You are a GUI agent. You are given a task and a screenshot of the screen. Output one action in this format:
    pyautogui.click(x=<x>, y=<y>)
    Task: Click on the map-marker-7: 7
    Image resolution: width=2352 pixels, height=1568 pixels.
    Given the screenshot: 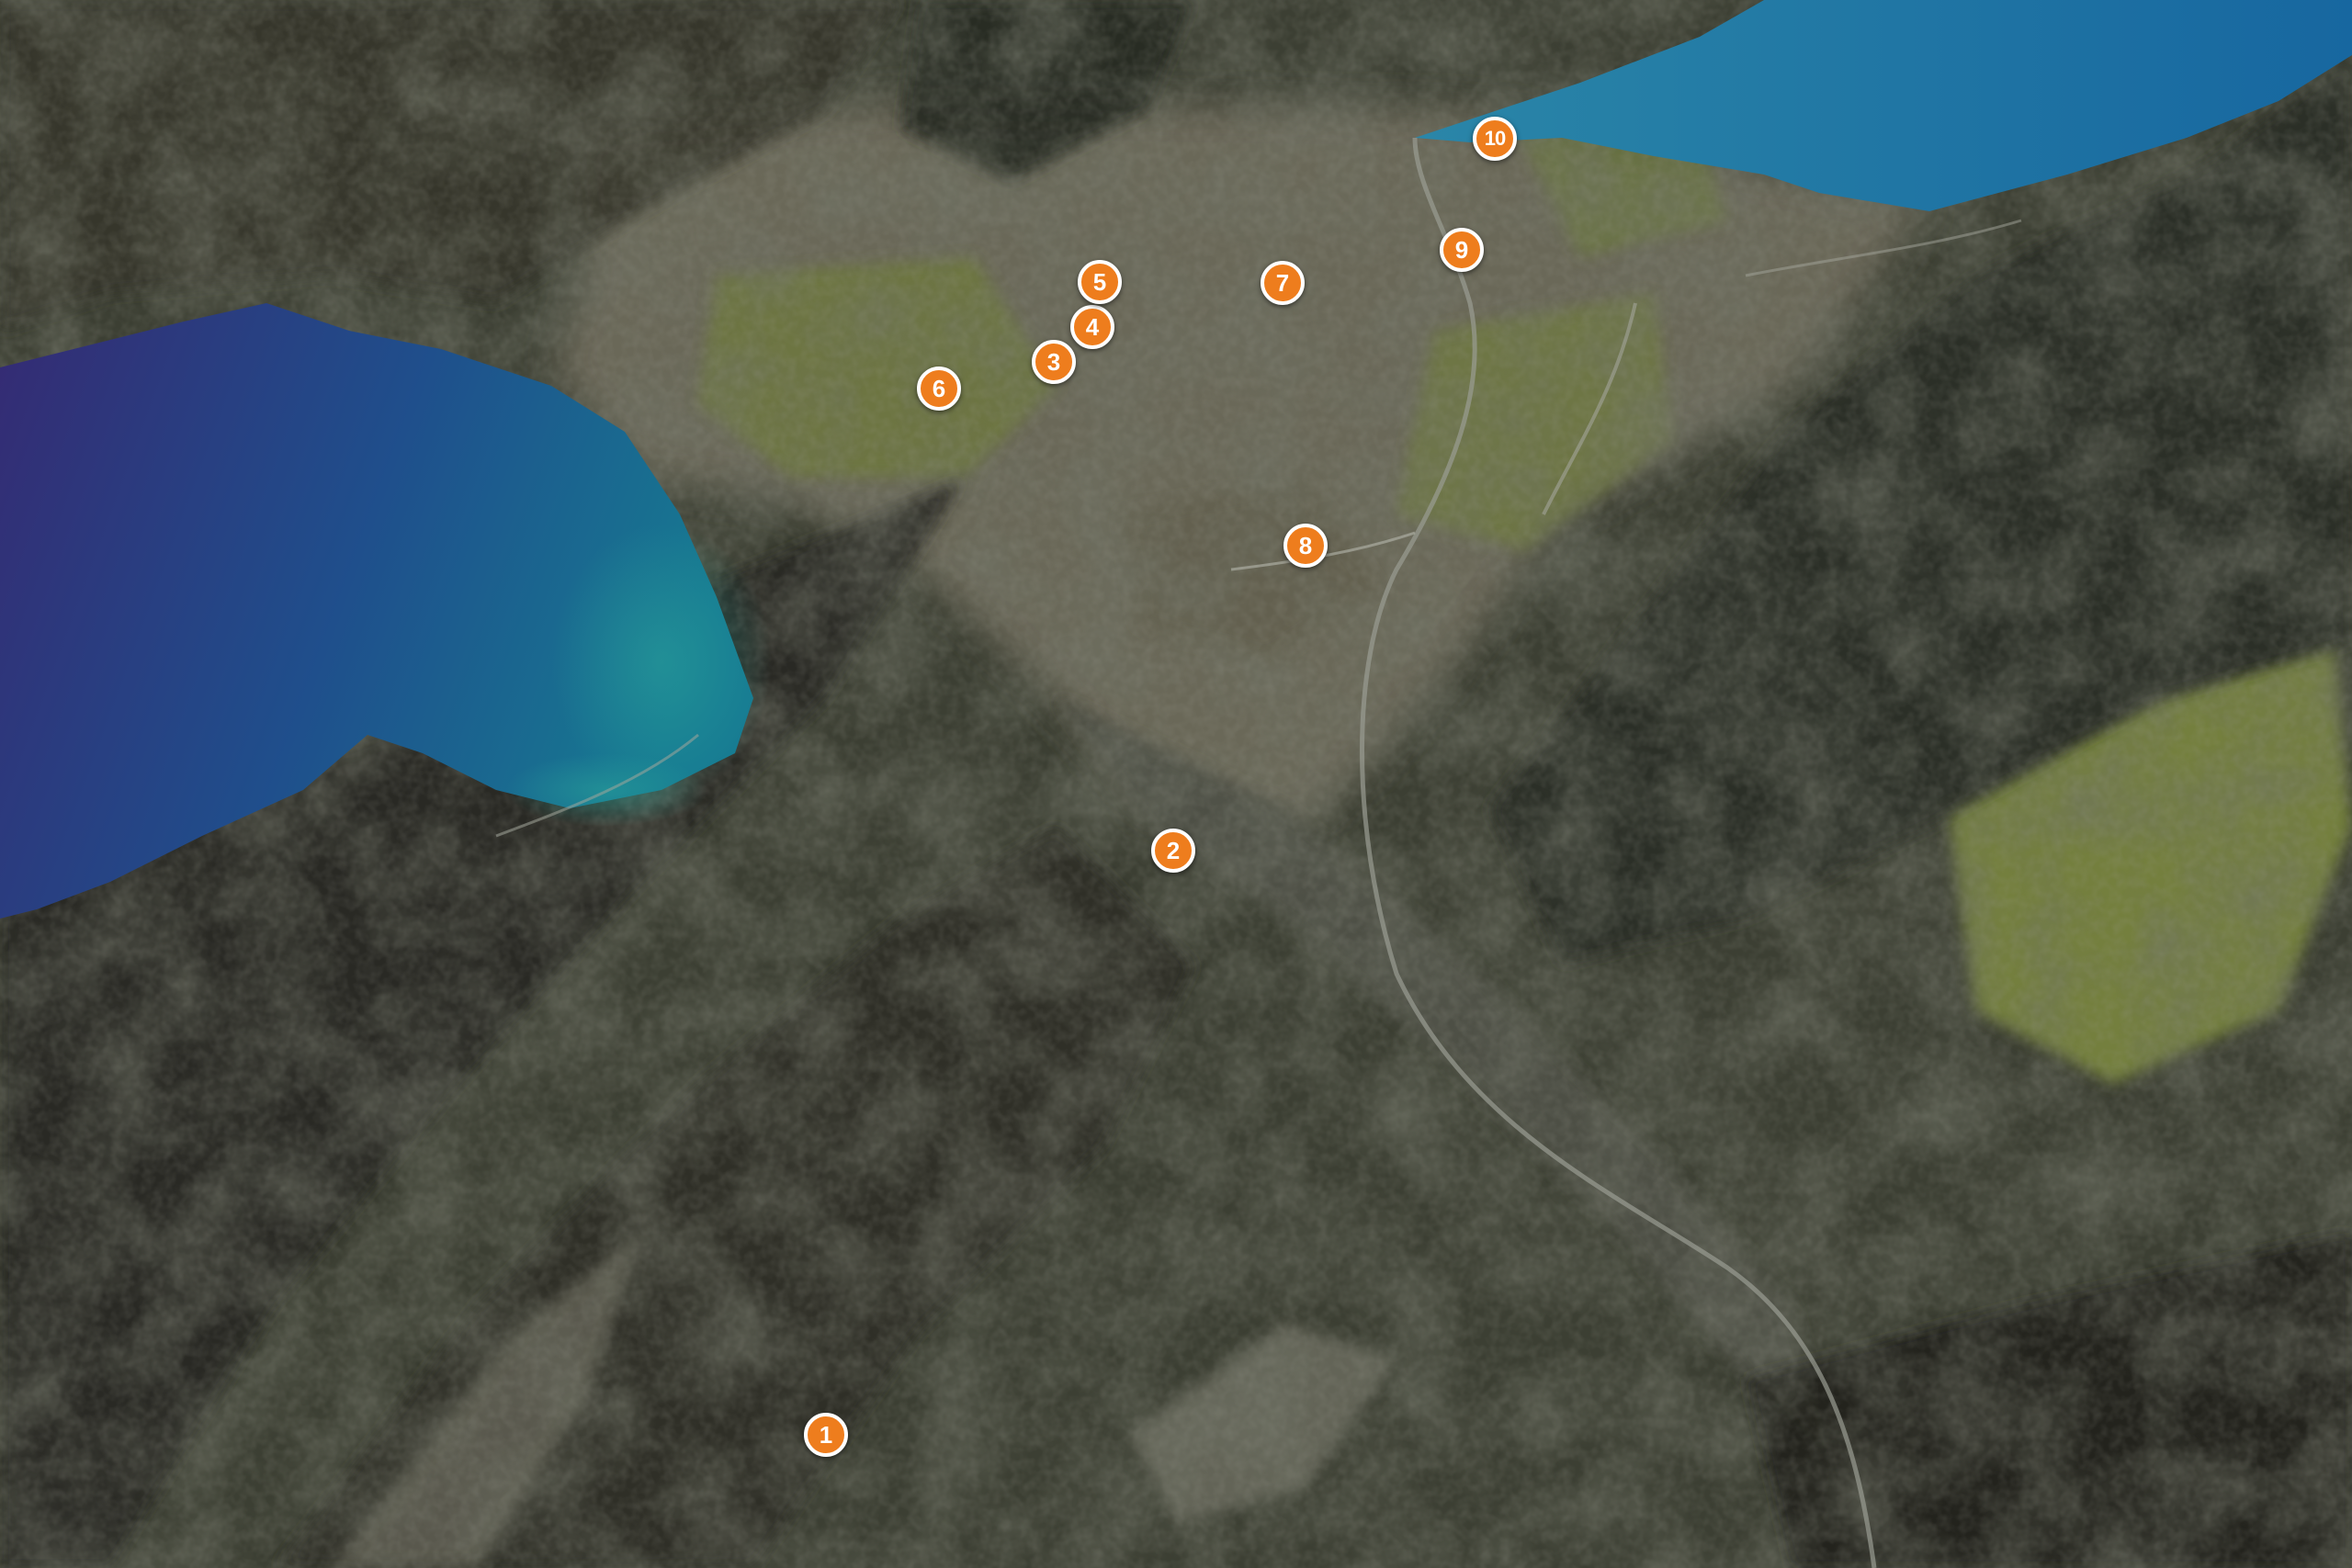 What is the action you would take?
    pyautogui.click(x=1283, y=283)
    